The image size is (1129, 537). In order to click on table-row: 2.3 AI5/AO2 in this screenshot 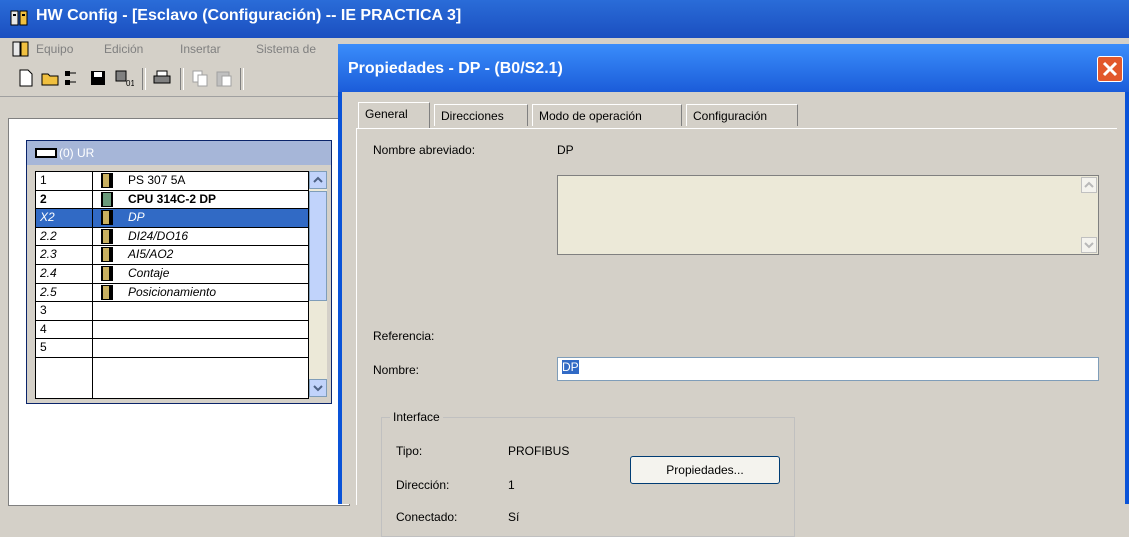, I will do `click(172, 255)`.